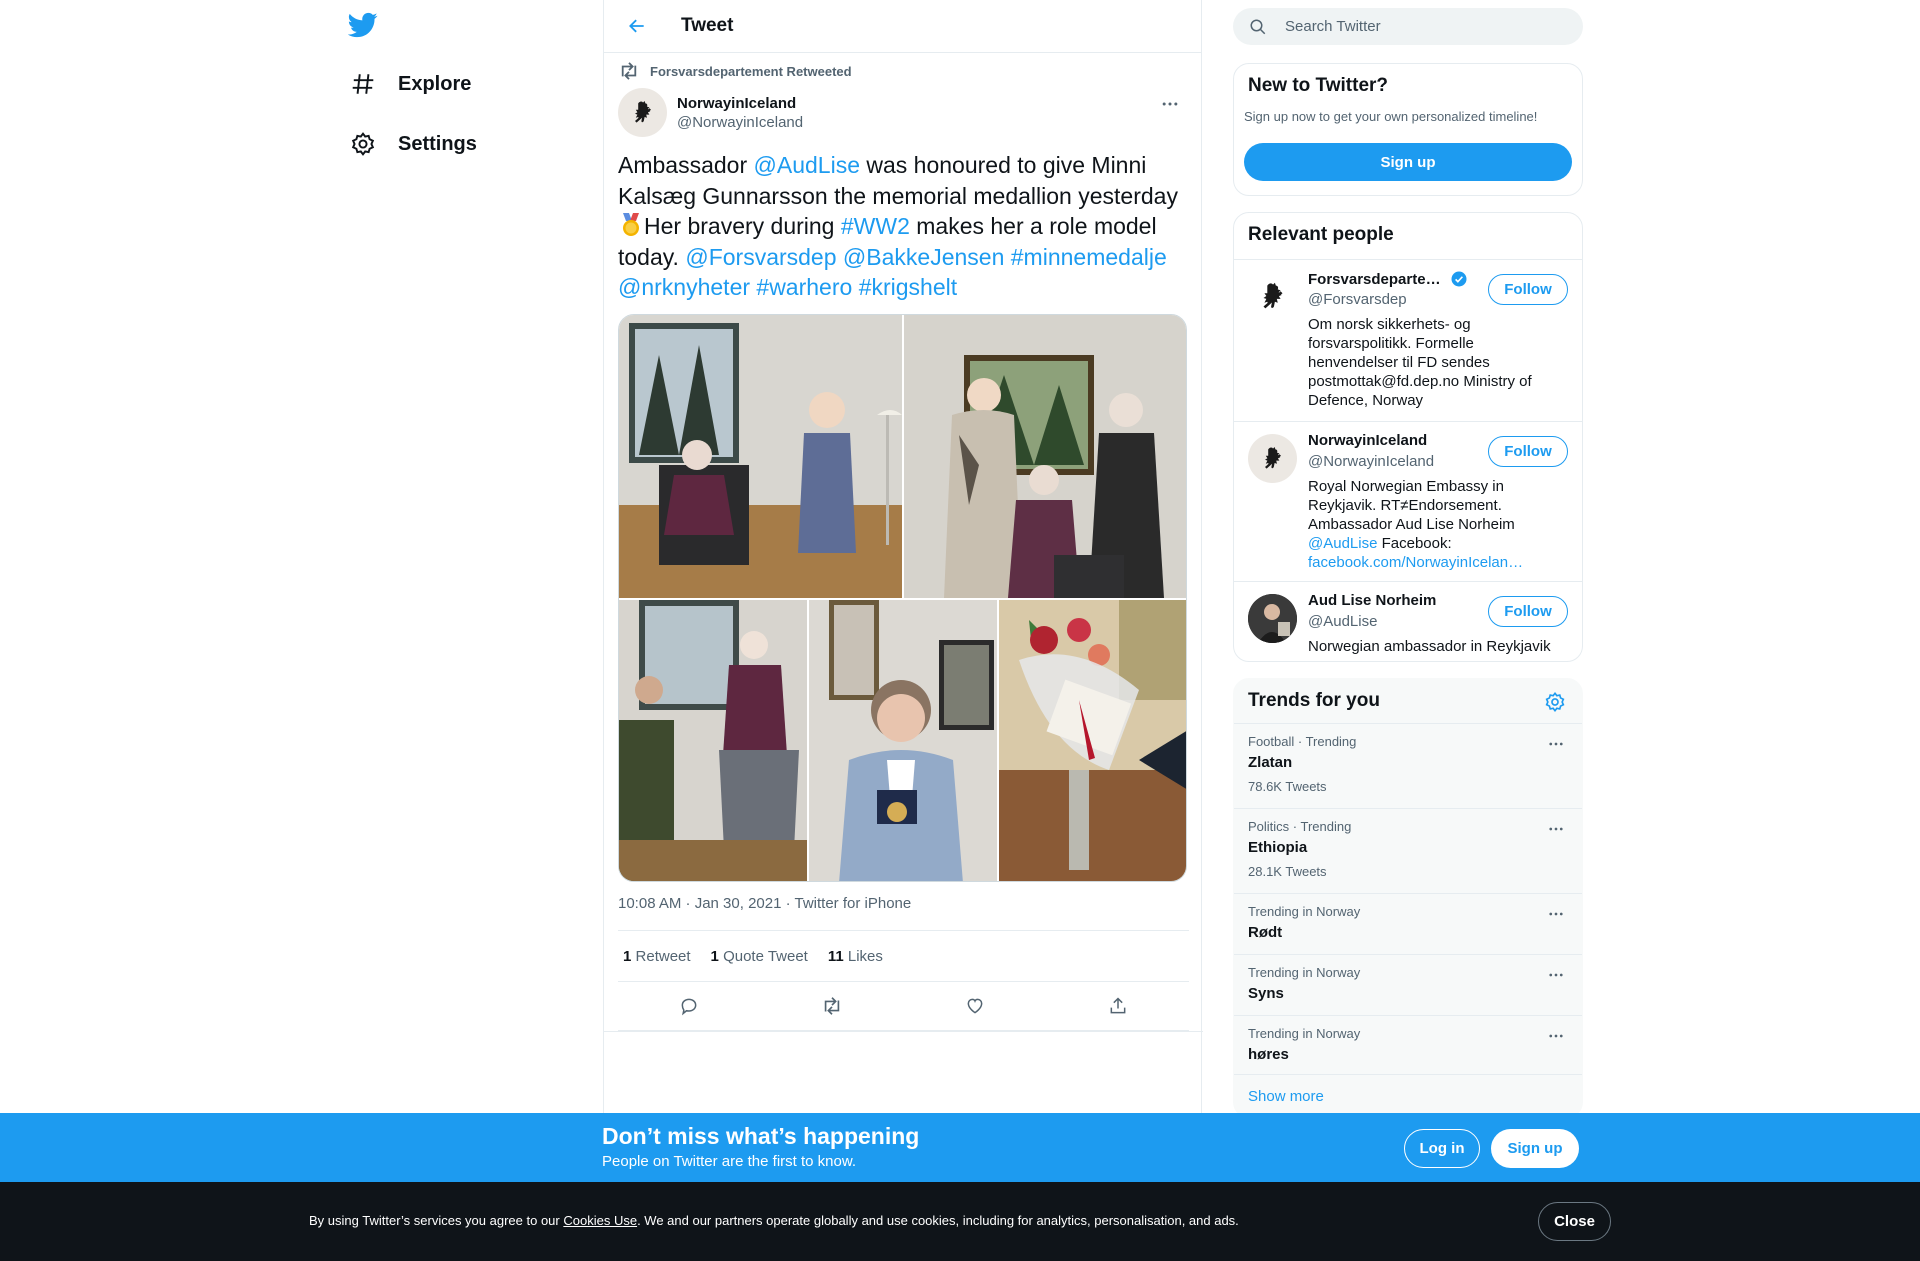  I want to click on author-handle: @NorwayinIceland, so click(740, 122).